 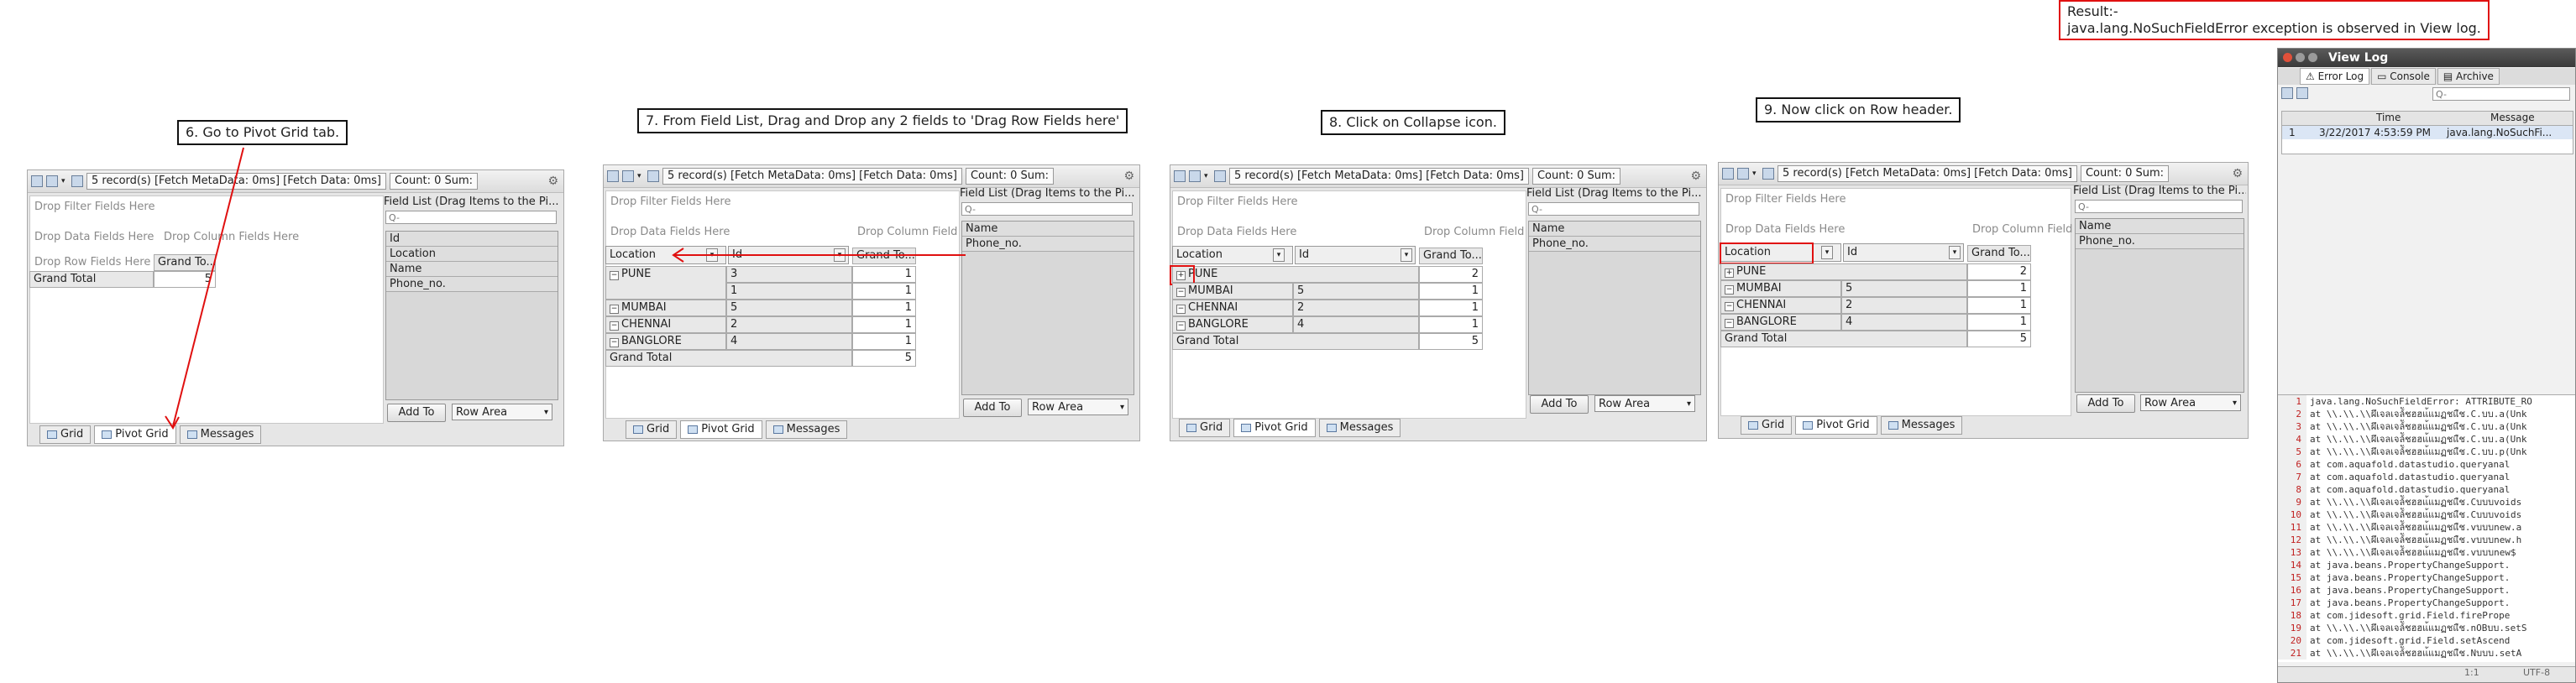 I want to click on tab-error-log: ⚠ Error Log, so click(x=2335, y=76).